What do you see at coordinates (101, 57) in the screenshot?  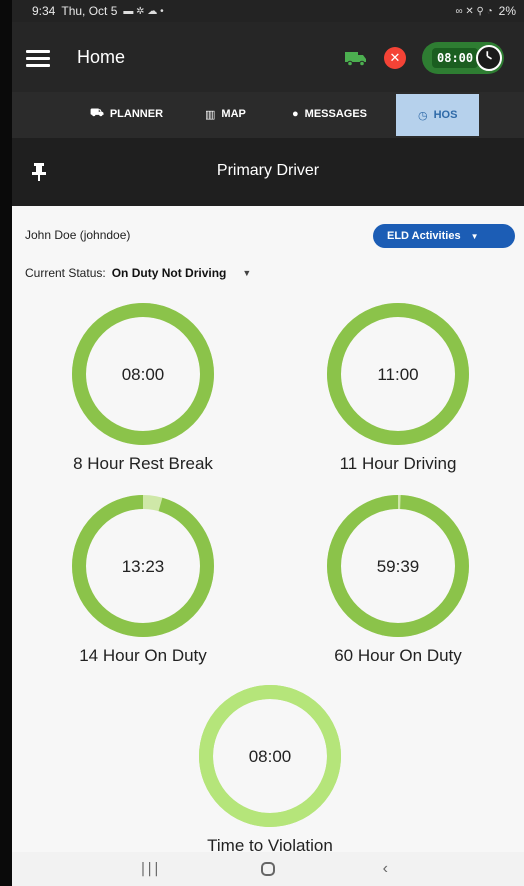 I see `app-title: Home` at bounding box center [101, 57].